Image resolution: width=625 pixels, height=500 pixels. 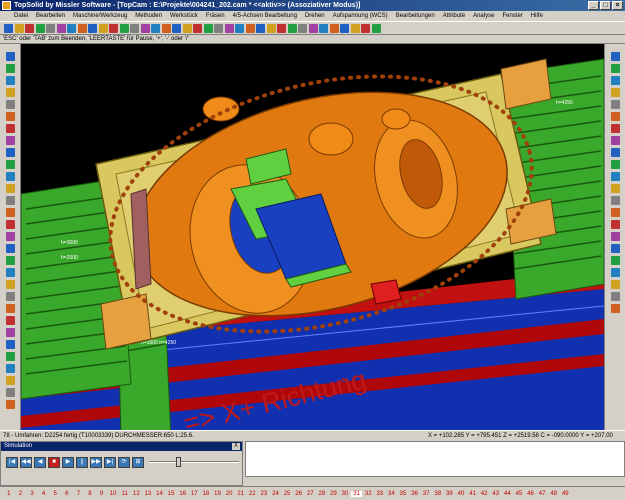 I want to click on simulation-close-button: X, so click(x=236, y=446).